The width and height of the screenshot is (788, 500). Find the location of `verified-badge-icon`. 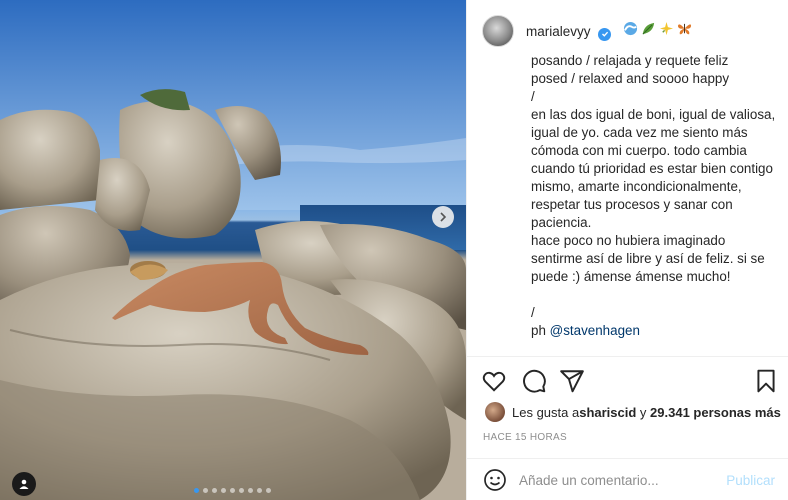

verified-badge-icon is located at coordinates (605, 34).